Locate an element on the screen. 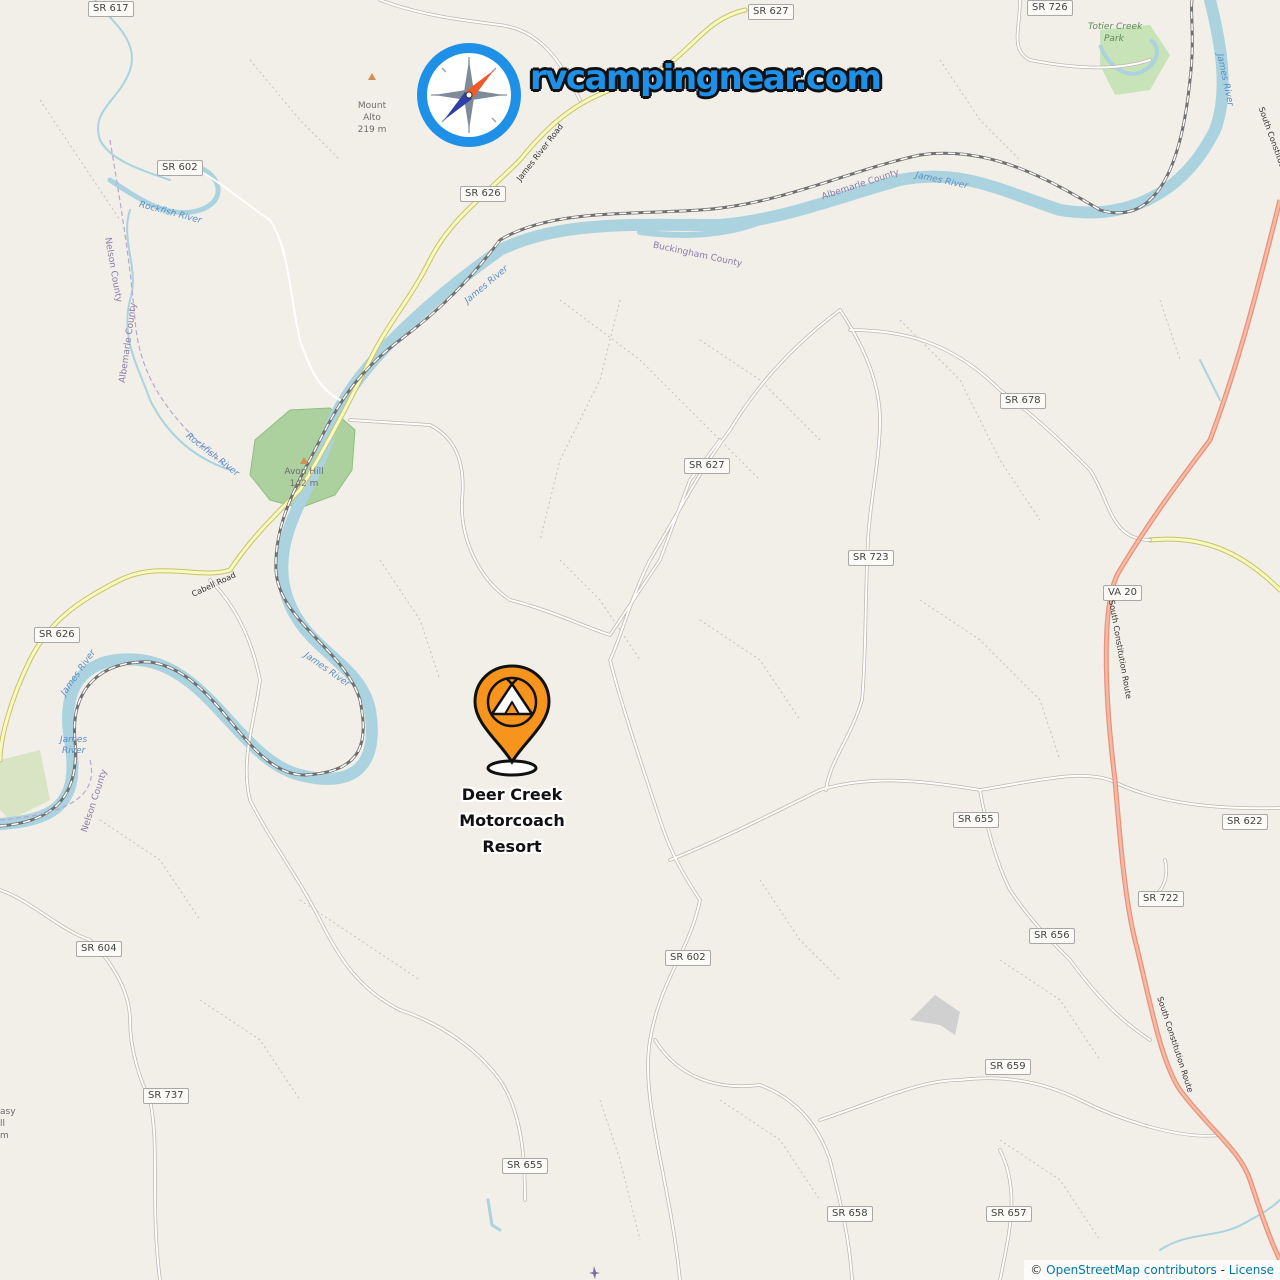 Image resolution: width=1280 pixels, height=1280 pixels. peak-label: asy ll m is located at coordinates (8, 1124).